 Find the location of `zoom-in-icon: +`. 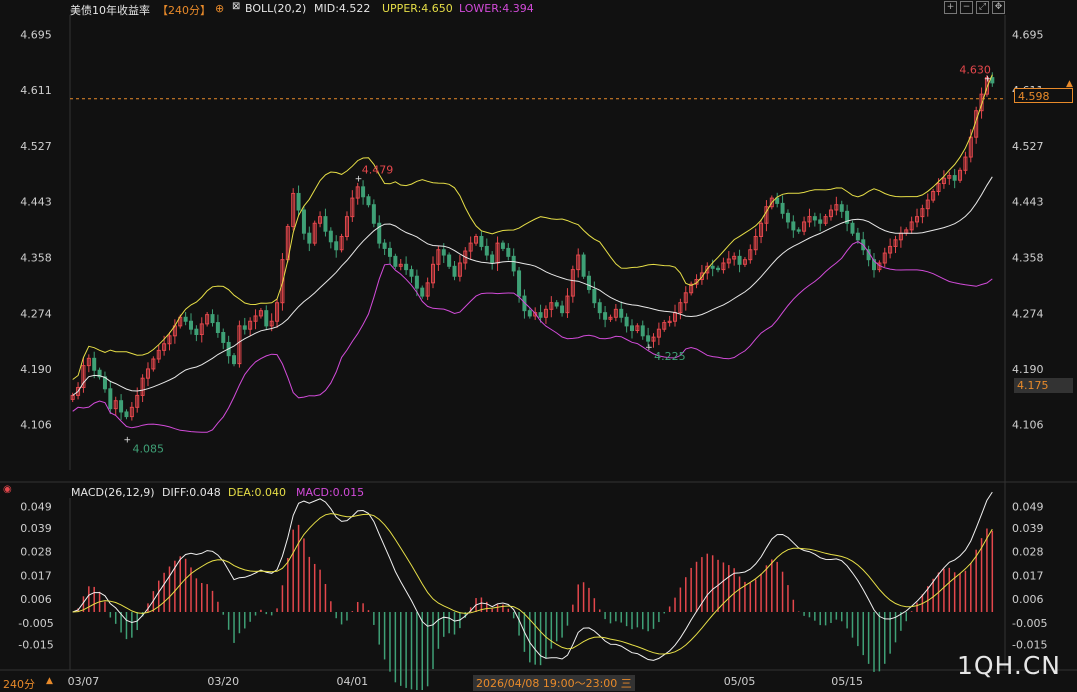

zoom-in-icon: + is located at coordinates (950, 7).